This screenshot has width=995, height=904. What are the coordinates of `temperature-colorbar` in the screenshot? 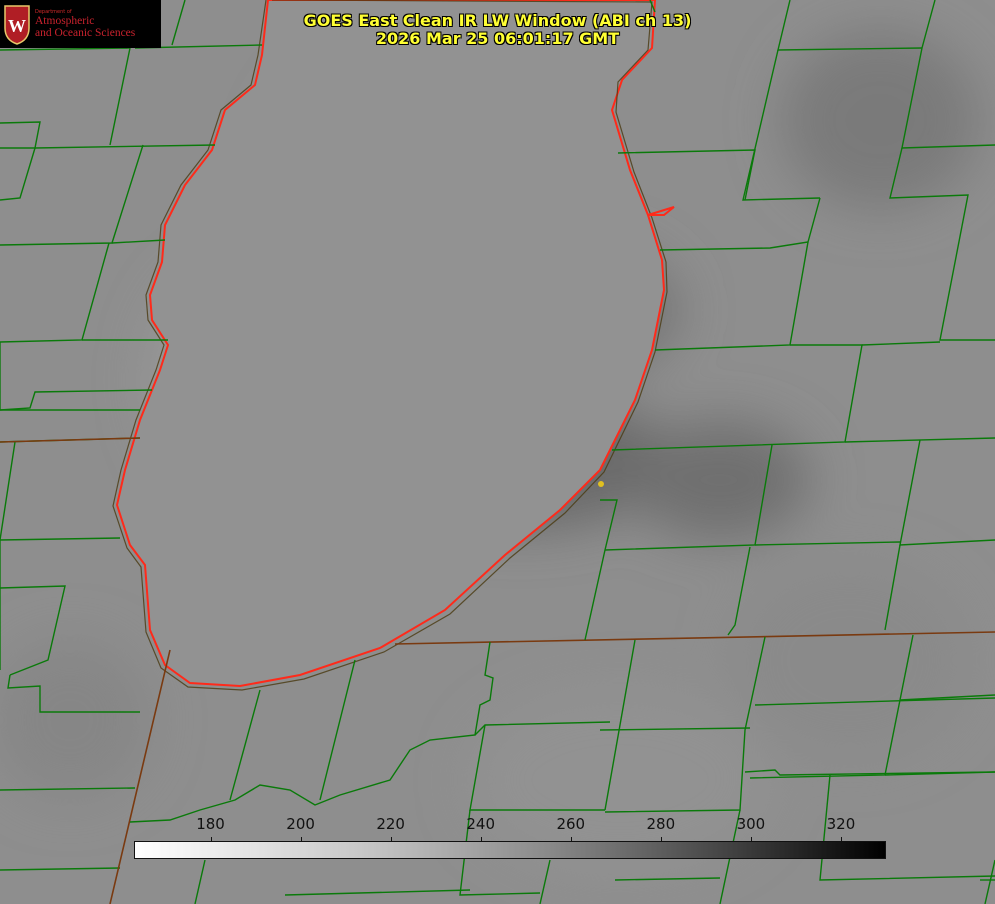 It's located at (510, 850).